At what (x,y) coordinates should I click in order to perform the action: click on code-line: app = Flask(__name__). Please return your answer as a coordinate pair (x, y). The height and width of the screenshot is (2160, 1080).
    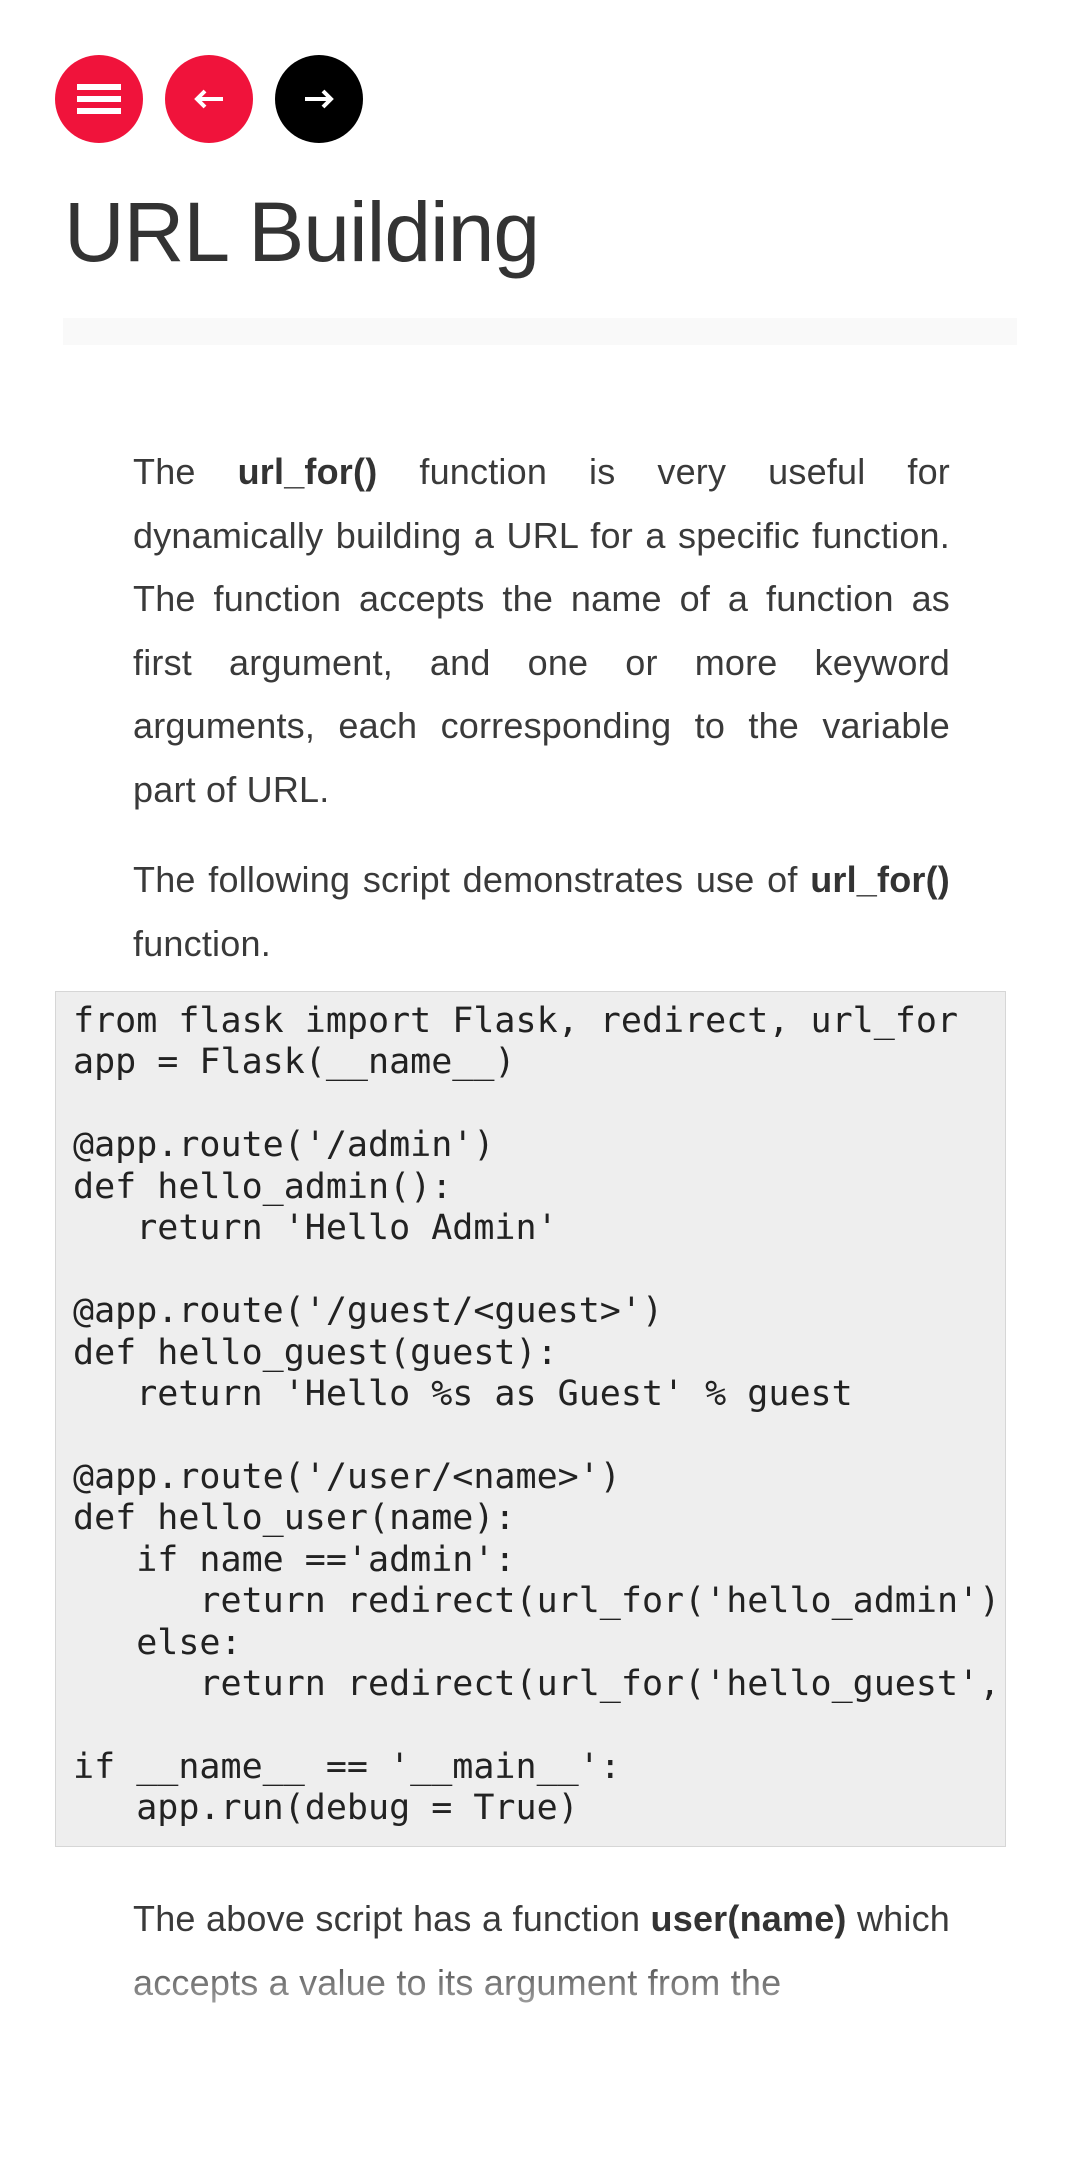
    Looking at the image, I should click on (294, 1062).